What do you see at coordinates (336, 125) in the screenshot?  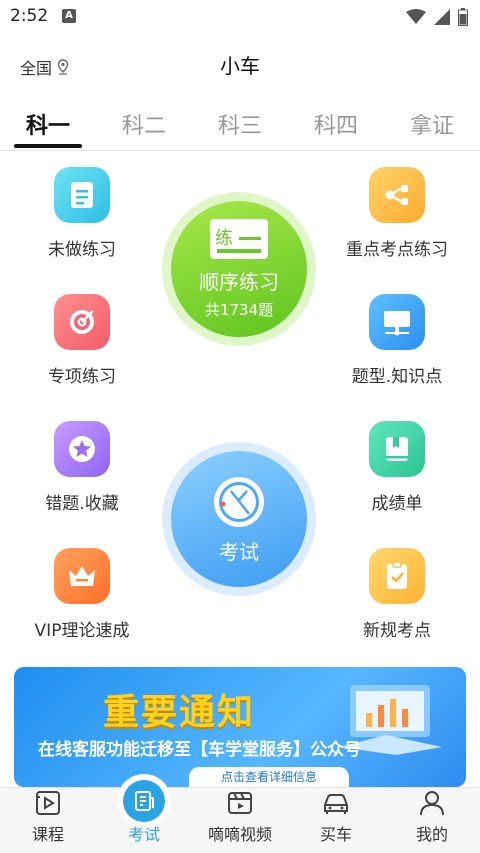 I see `tab-subject-4: 科四` at bounding box center [336, 125].